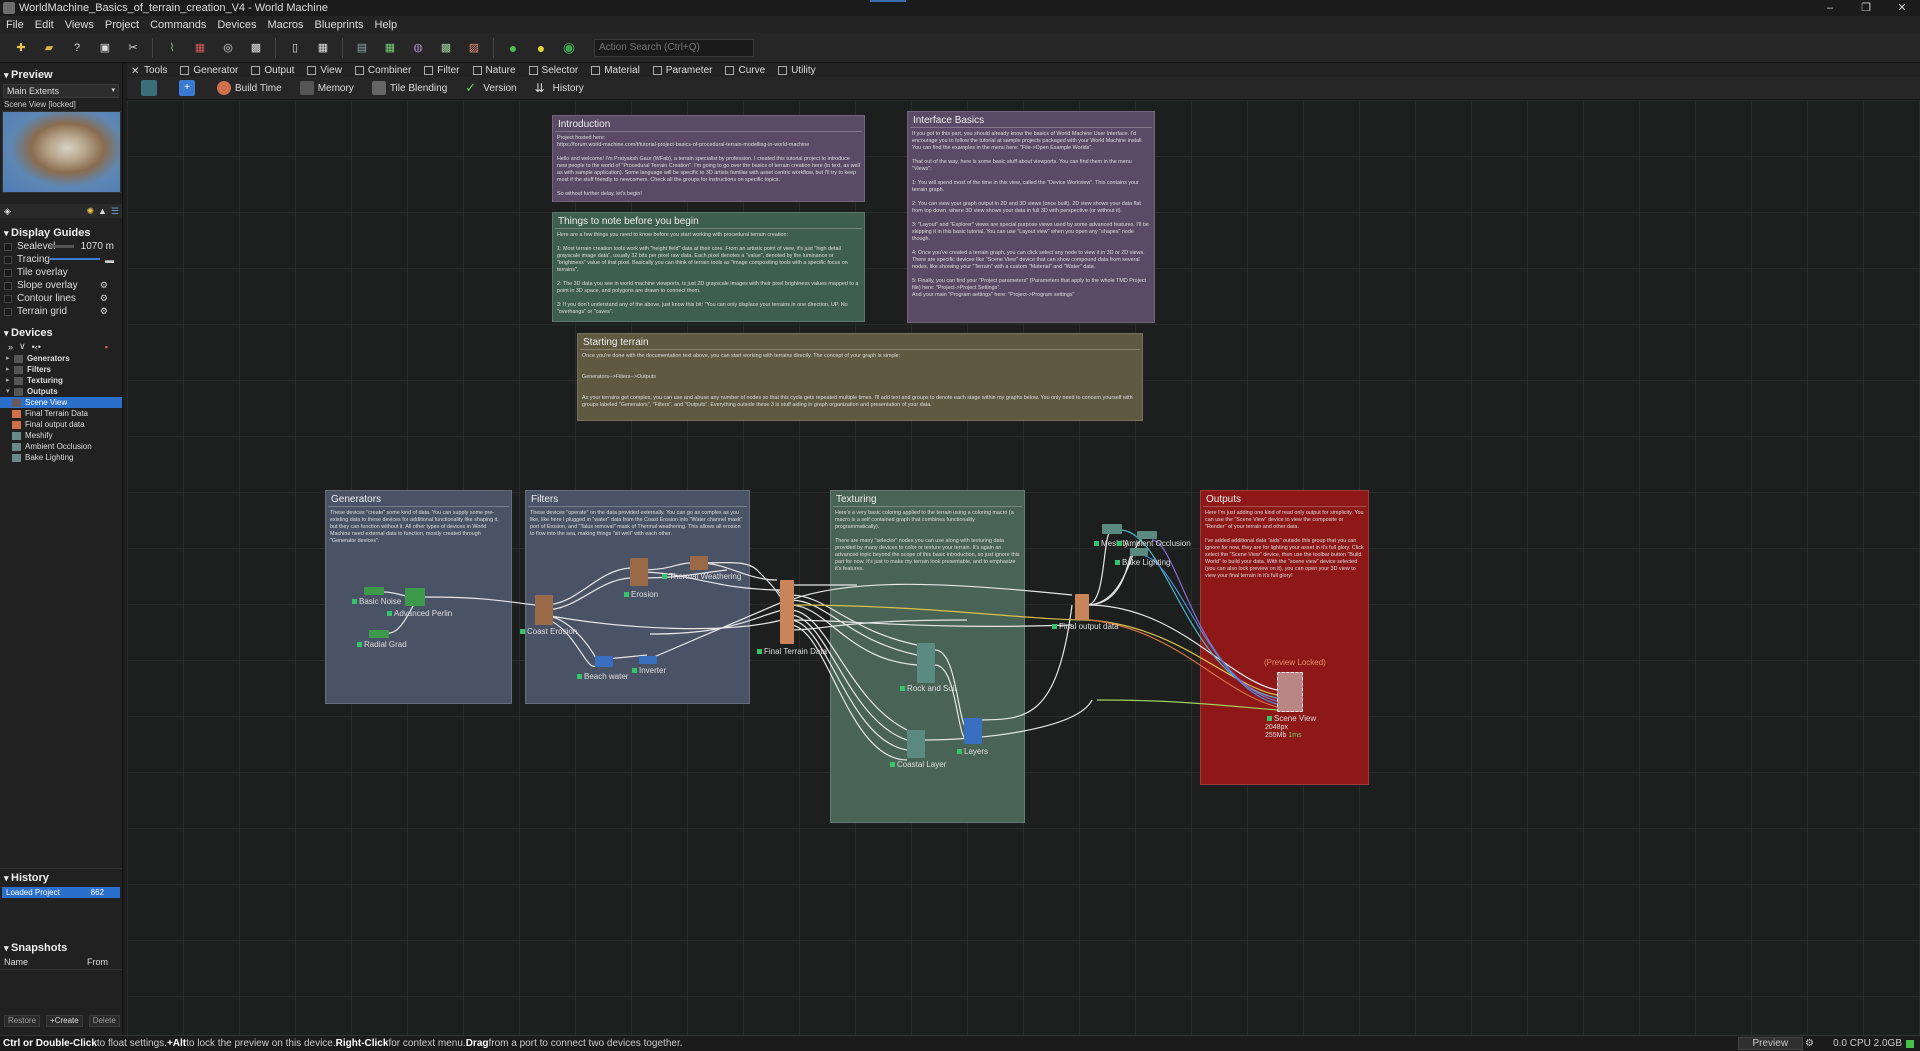 This screenshot has height=1051, width=1920. Describe the element at coordinates (1139, 552) in the screenshot. I see `node-bake-lighting` at that location.